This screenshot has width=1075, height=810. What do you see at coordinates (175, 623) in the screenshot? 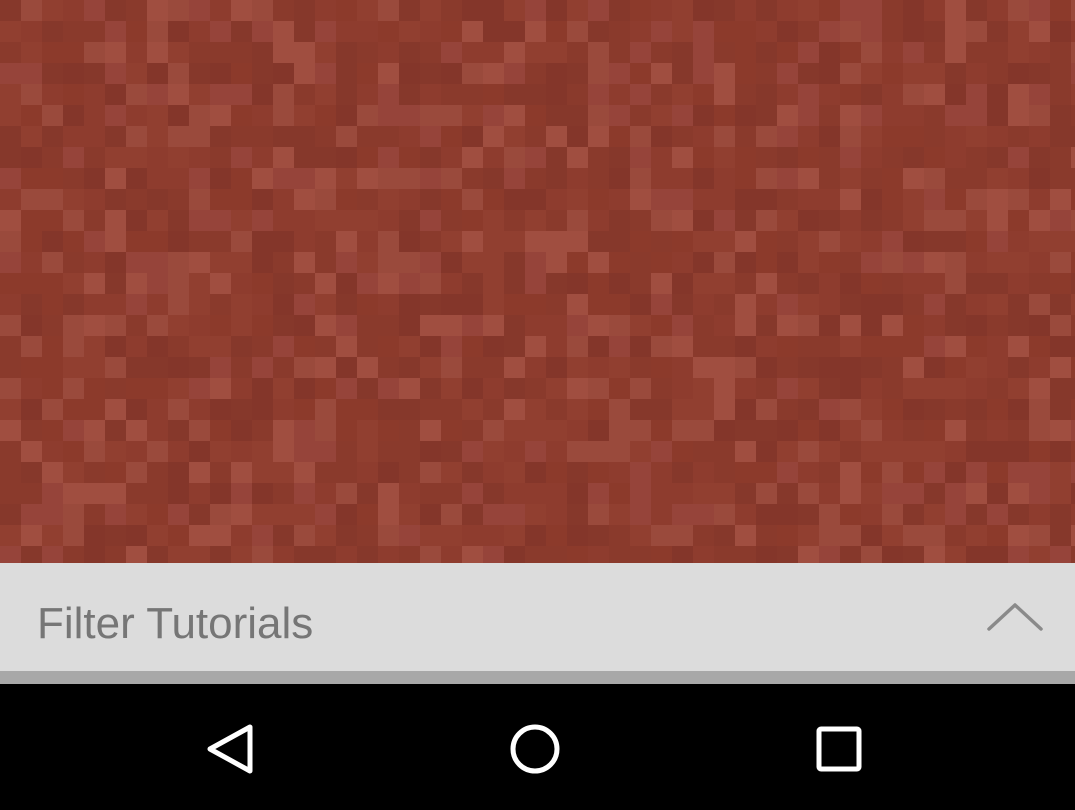
I see `filter-tutorials-label: Filter Tutorials` at bounding box center [175, 623].